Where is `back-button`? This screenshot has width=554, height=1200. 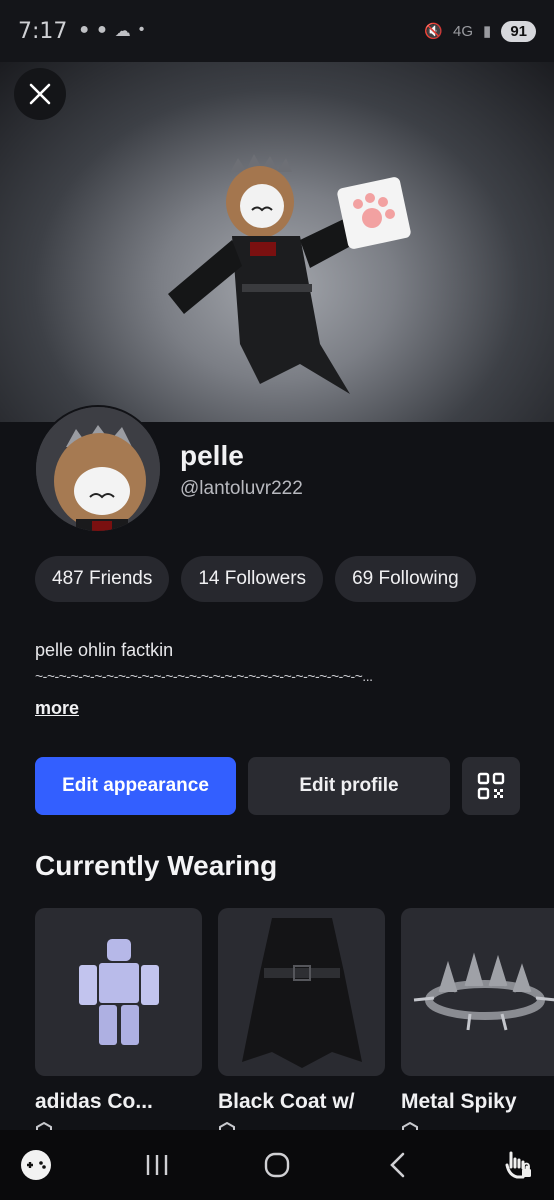
back-button is located at coordinates (398, 1165).